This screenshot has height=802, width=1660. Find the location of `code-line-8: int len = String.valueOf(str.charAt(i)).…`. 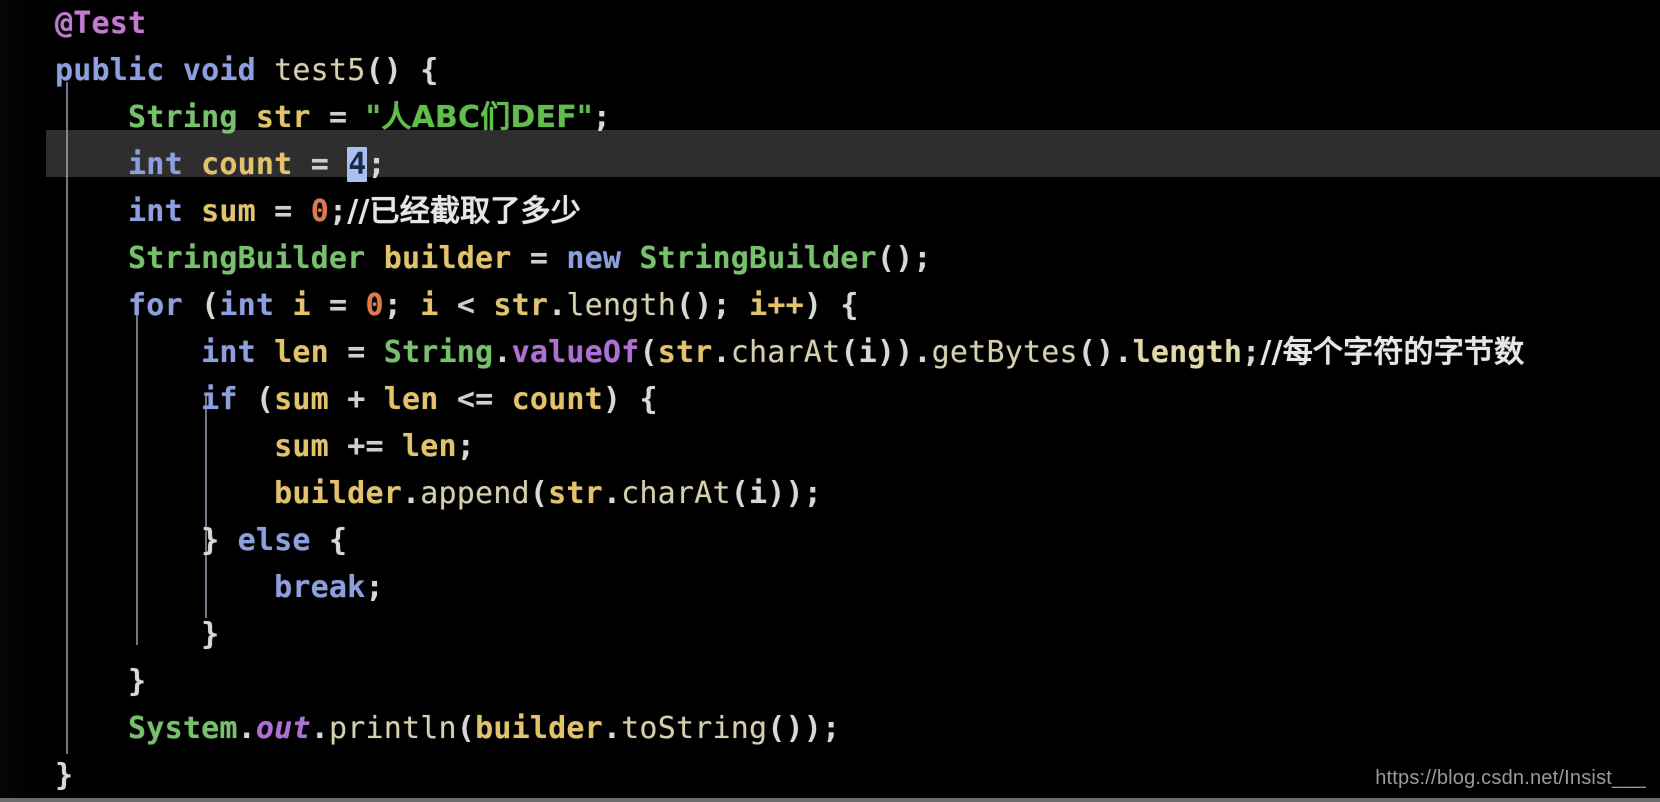

code-line-8: int len = String.valueOf(str.charAt(i)).… is located at coordinates (830, 352).